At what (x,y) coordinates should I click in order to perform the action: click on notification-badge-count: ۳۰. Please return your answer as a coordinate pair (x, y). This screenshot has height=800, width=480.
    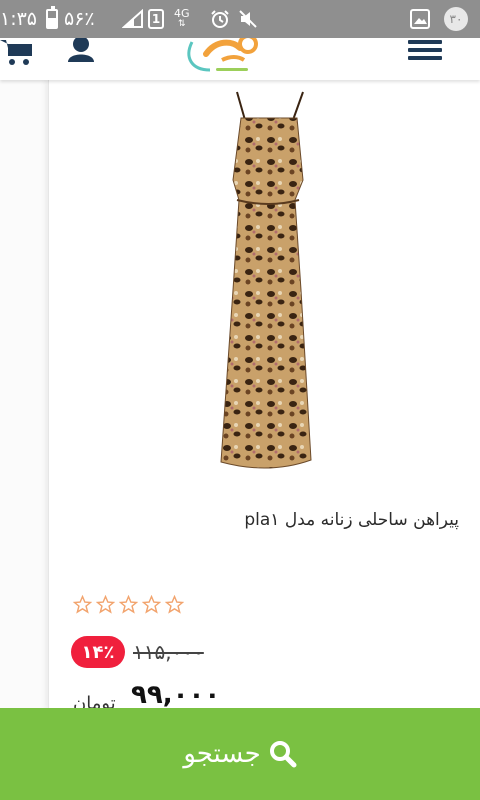
    Looking at the image, I should click on (456, 19).